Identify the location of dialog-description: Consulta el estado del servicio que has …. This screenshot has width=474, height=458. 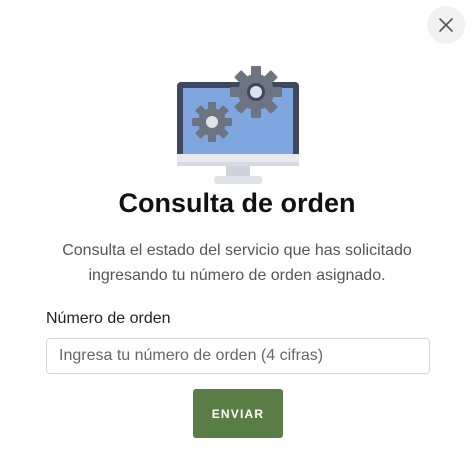
(237, 263).